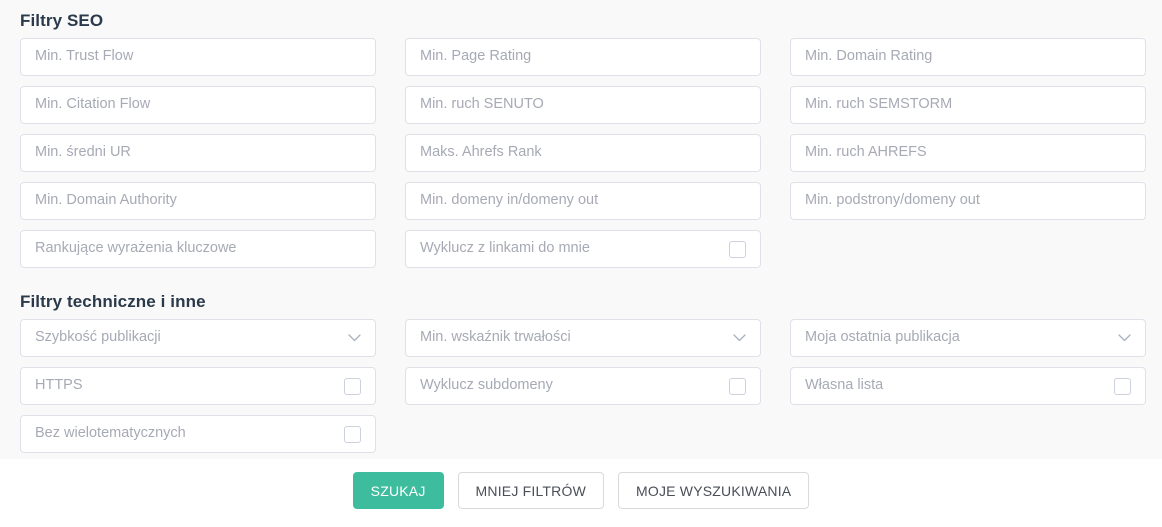 The width and height of the screenshot is (1162, 527). I want to click on field-label: Min. ruch SENUTO, so click(482, 105).